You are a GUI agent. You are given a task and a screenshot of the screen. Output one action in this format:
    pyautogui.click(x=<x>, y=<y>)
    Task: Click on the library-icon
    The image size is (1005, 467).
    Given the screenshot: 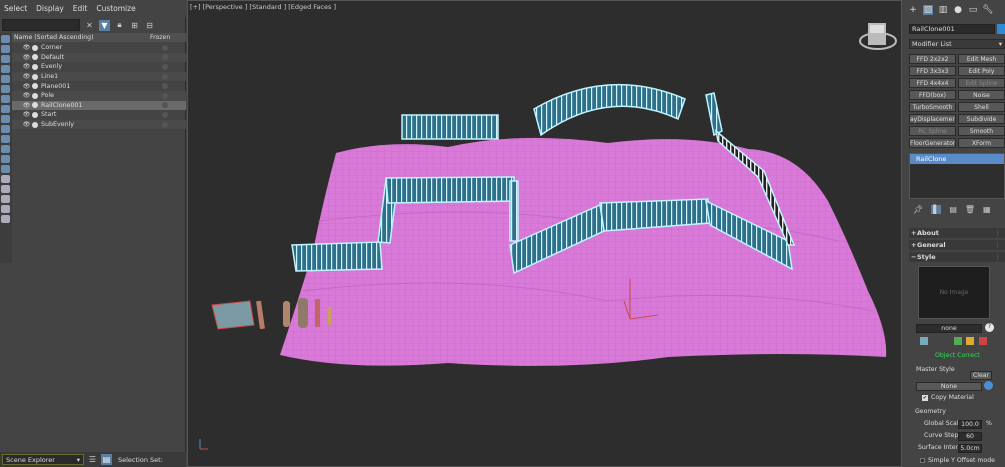 What is the action you would take?
    pyautogui.click(x=970, y=341)
    